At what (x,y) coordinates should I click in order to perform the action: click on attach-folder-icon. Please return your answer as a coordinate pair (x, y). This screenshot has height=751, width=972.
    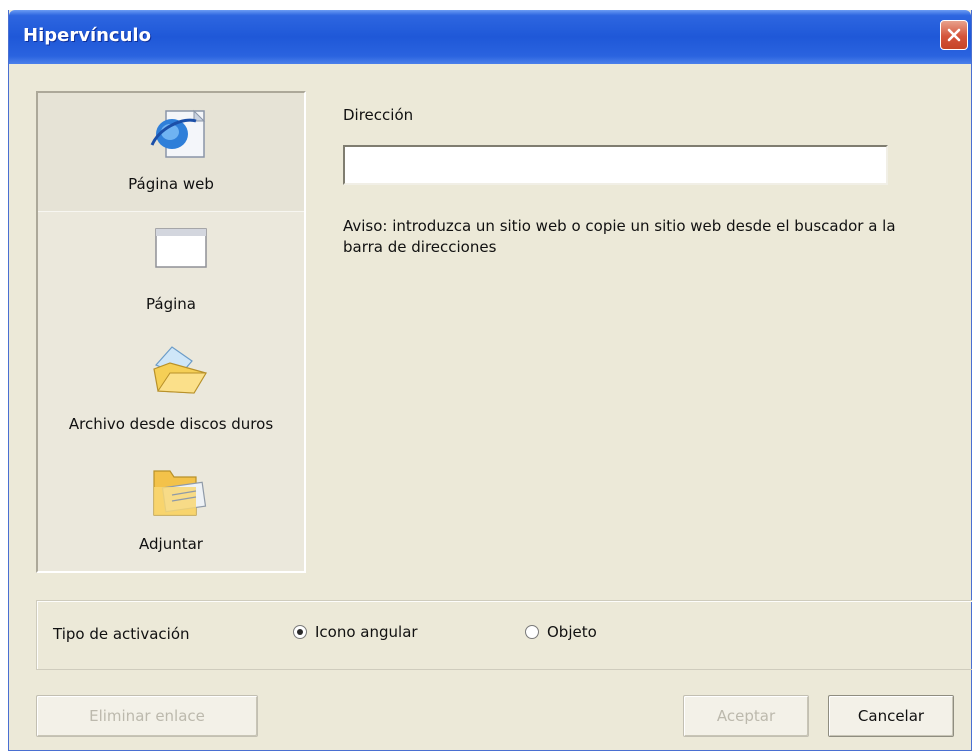
    Looking at the image, I should click on (180, 493).